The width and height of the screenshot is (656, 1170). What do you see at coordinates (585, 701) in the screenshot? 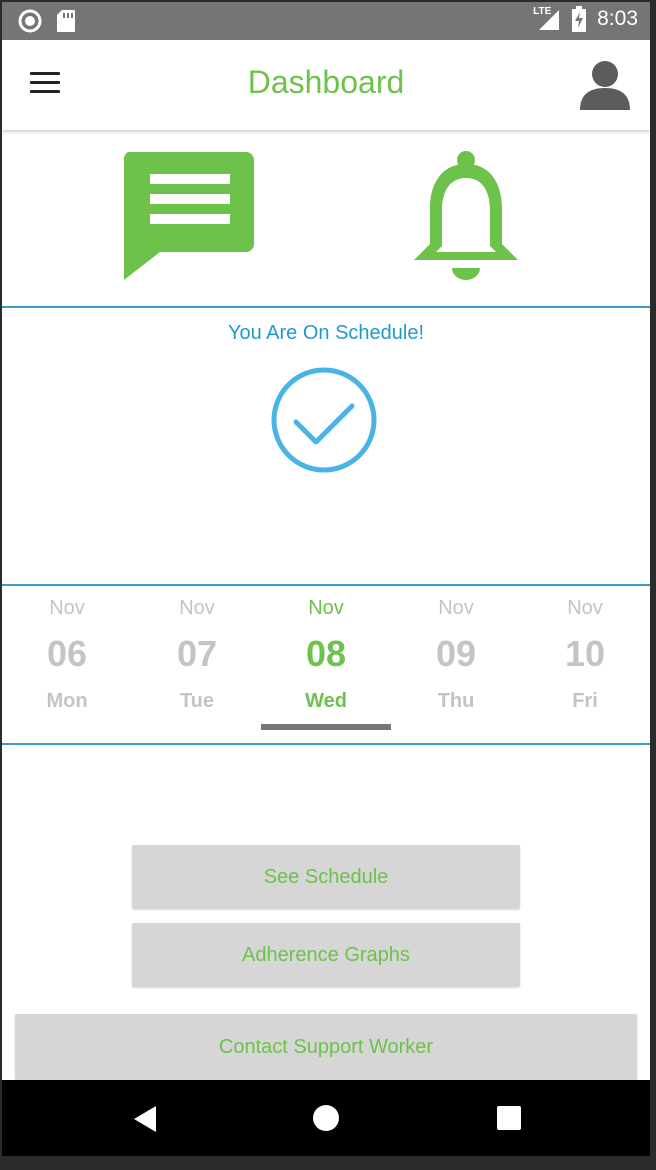
I see `date-weekday: Fri` at bounding box center [585, 701].